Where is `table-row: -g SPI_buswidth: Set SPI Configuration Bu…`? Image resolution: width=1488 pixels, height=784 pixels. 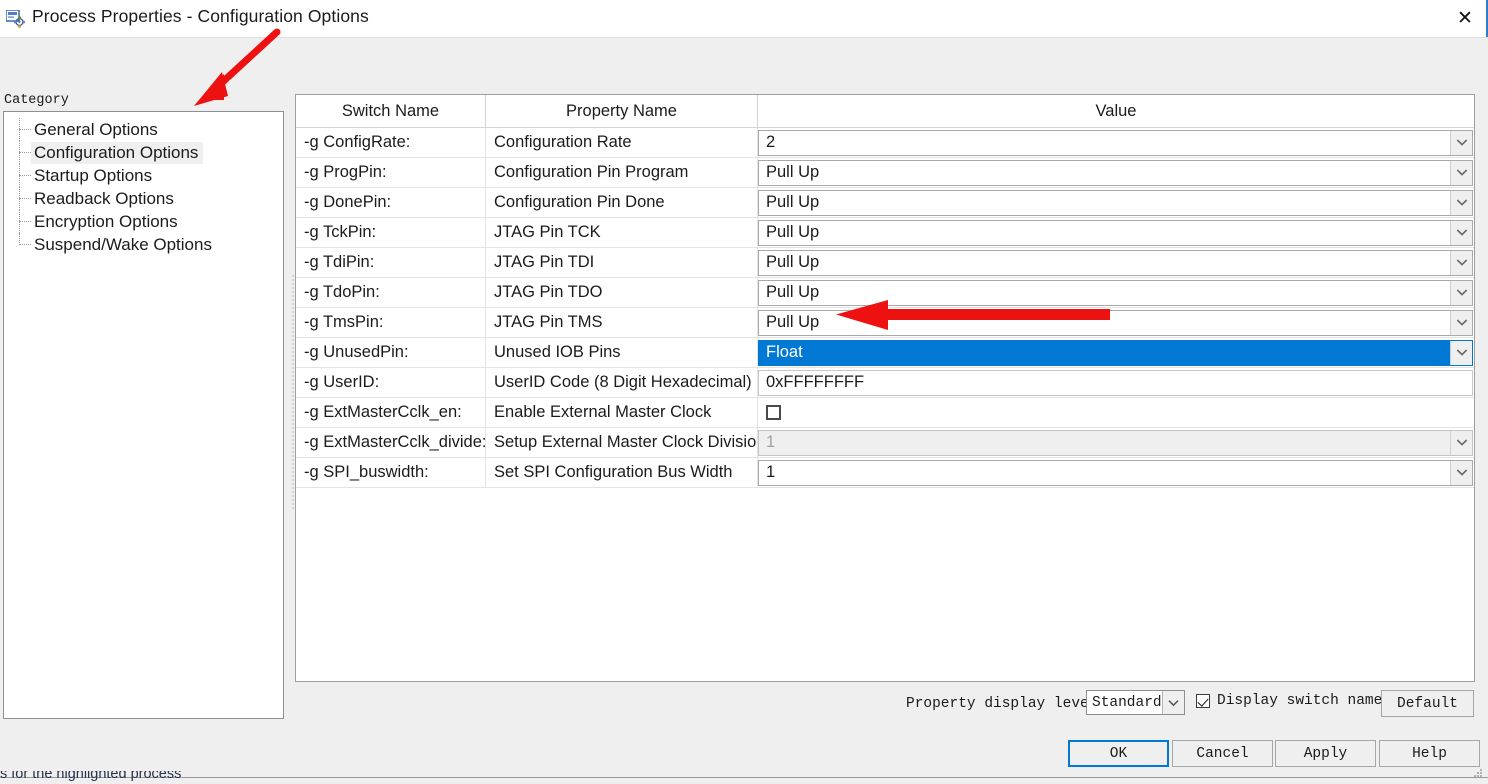 table-row: -g SPI_buswidth: Set SPI Configuration Bu… is located at coordinates (885, 473).